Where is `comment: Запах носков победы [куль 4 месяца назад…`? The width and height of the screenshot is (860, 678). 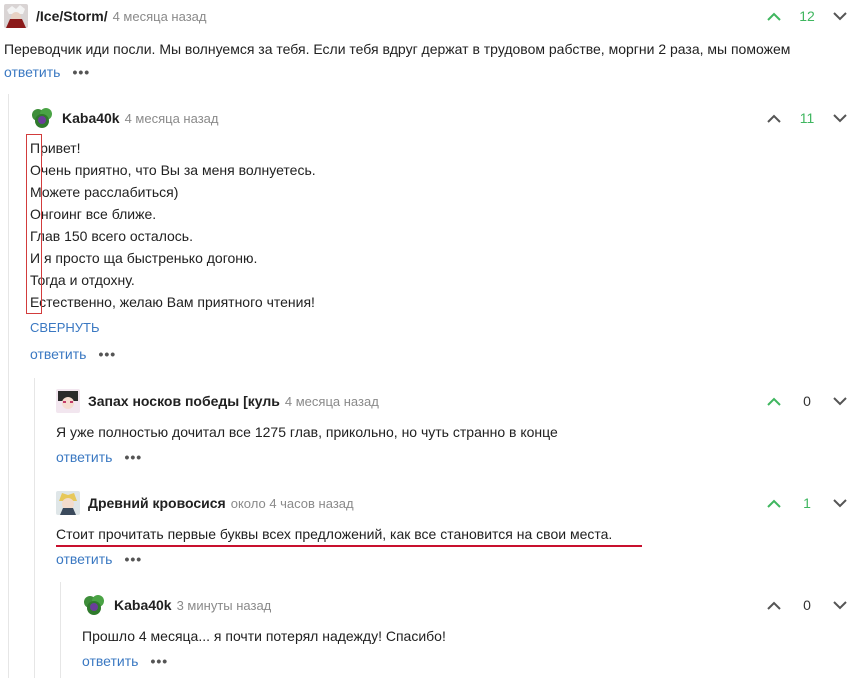 comment: Запах носков победы [куль 4 месяца назад… is located at coordinates (458, 429).